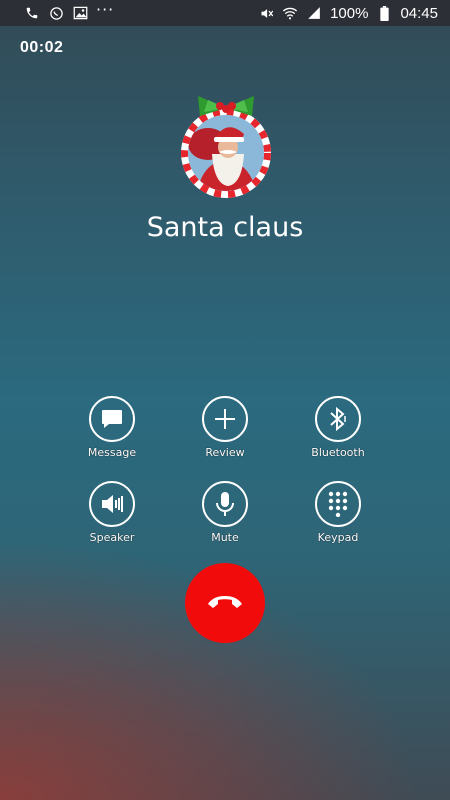 Image resolution: width=450 pixels, height=800 pixels. Describe the element at coordinates (112, 537) in the screenshot. I see `speaker-label: Speaker` at that location.